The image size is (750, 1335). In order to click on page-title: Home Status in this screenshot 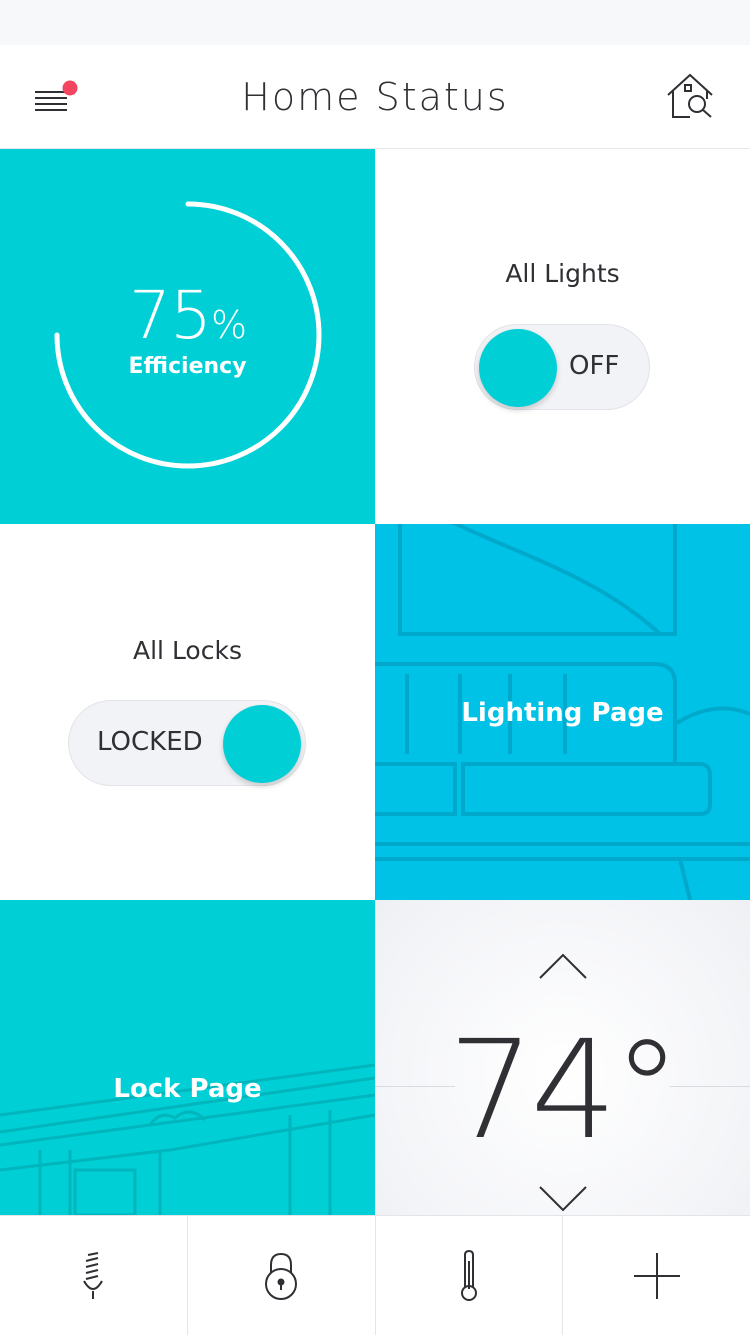, I will do `click(375, 97)`.